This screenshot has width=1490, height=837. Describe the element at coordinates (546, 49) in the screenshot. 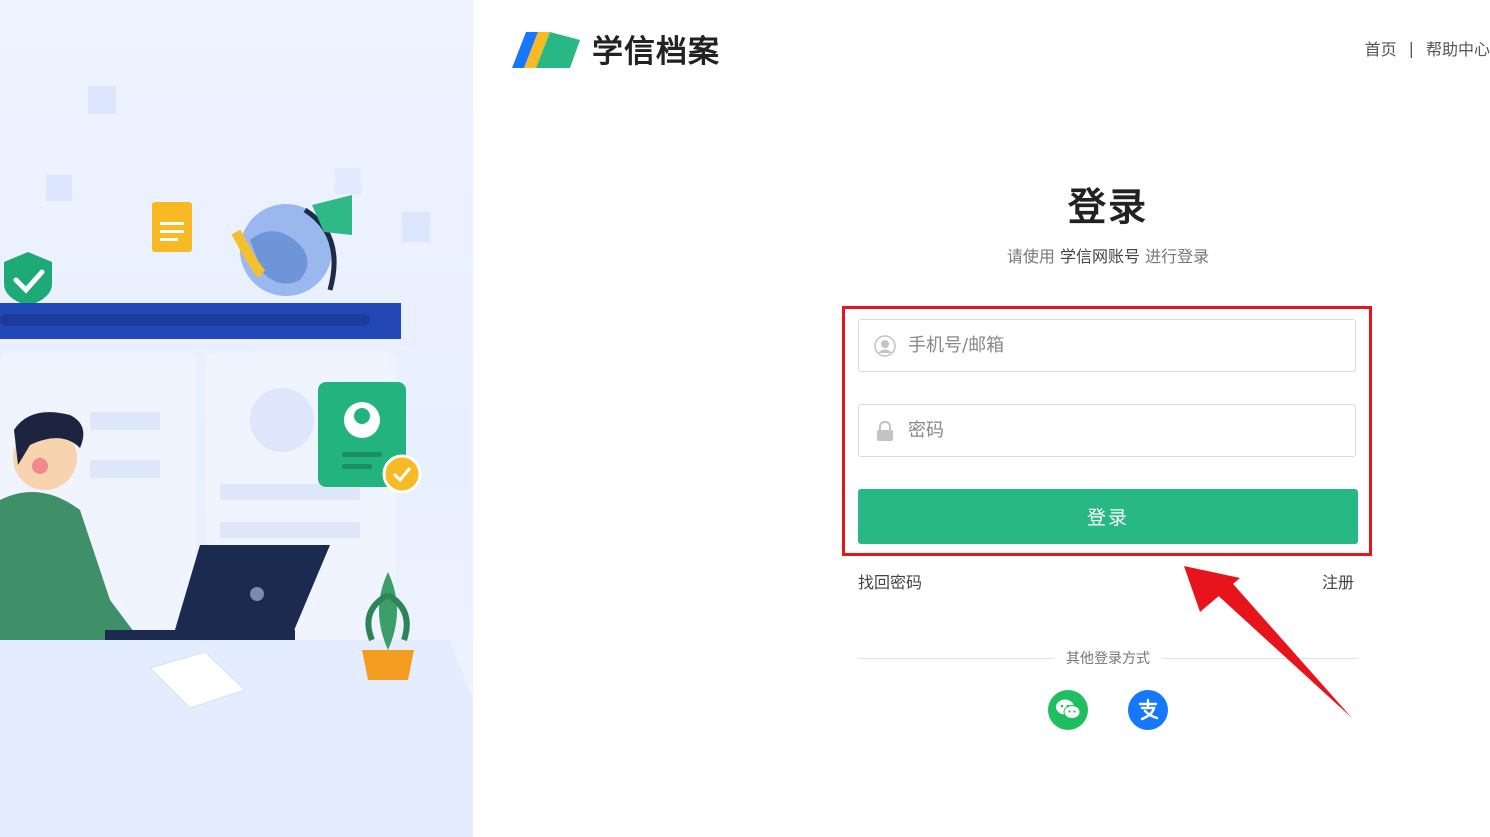

I see `logo-icon` at that location.